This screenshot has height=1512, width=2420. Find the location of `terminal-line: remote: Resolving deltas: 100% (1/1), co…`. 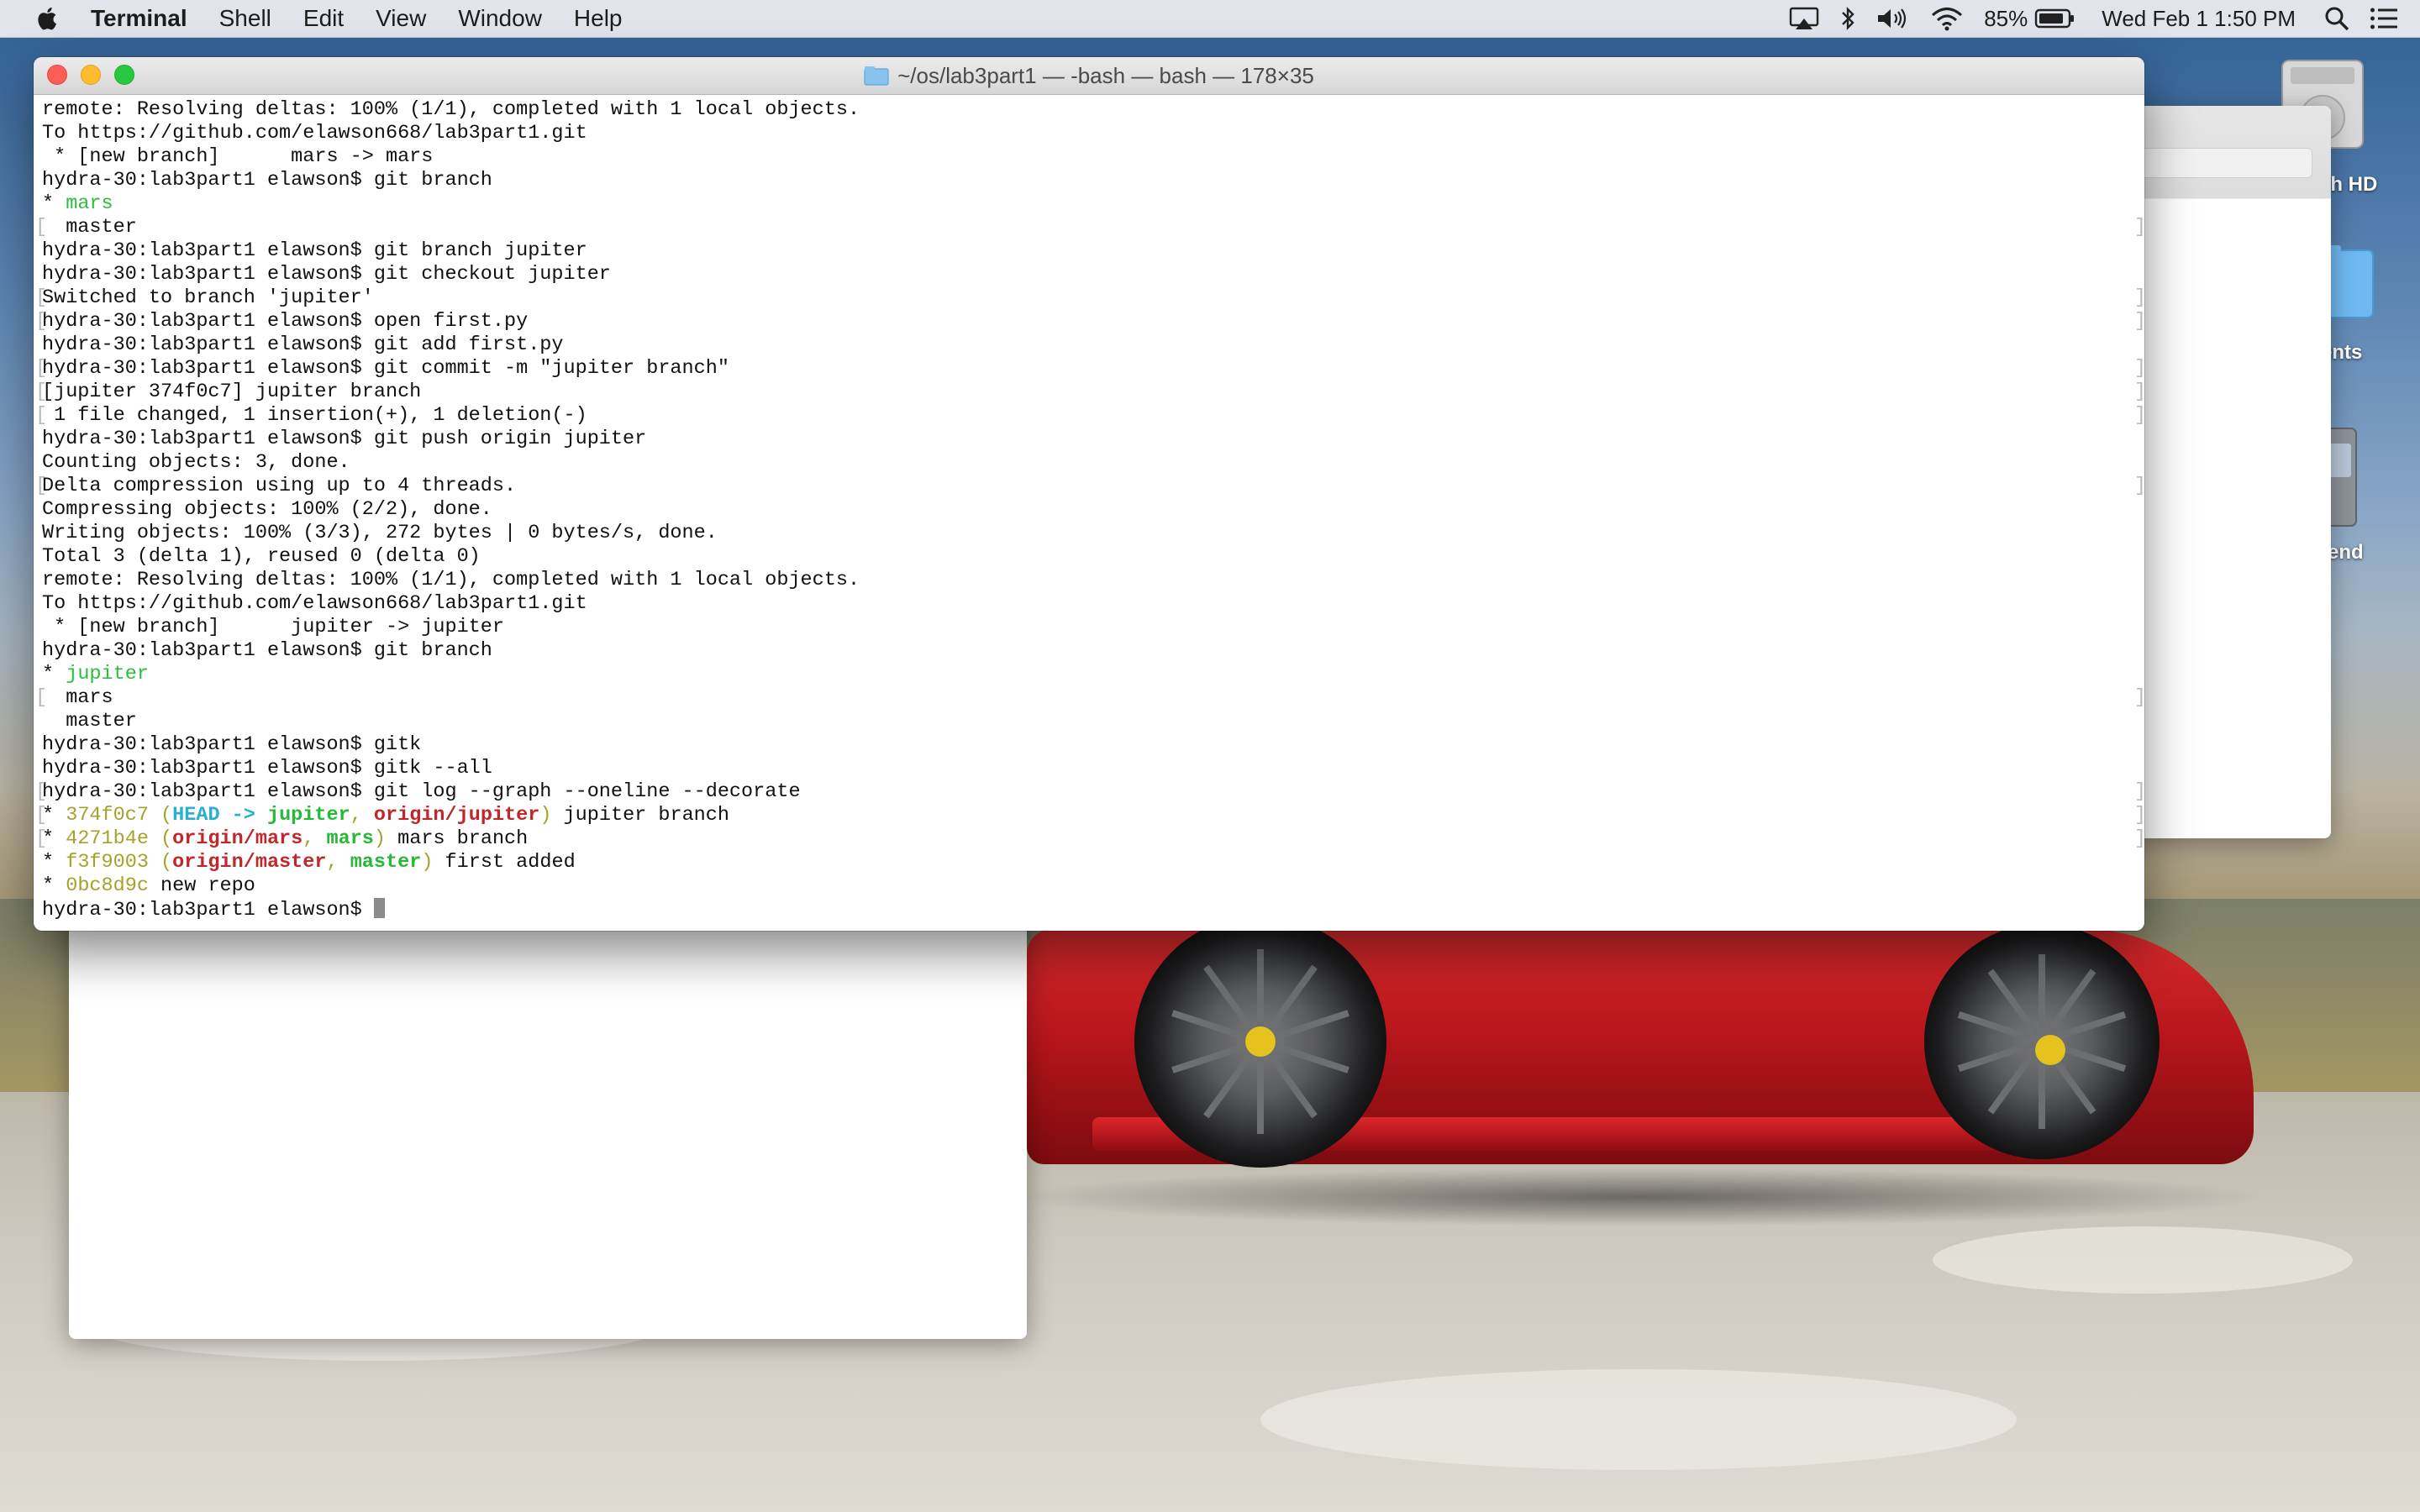

terminal-line: remote: Resolving deltas: 100% (1/1), co… is located at coordinates (1093, 110).